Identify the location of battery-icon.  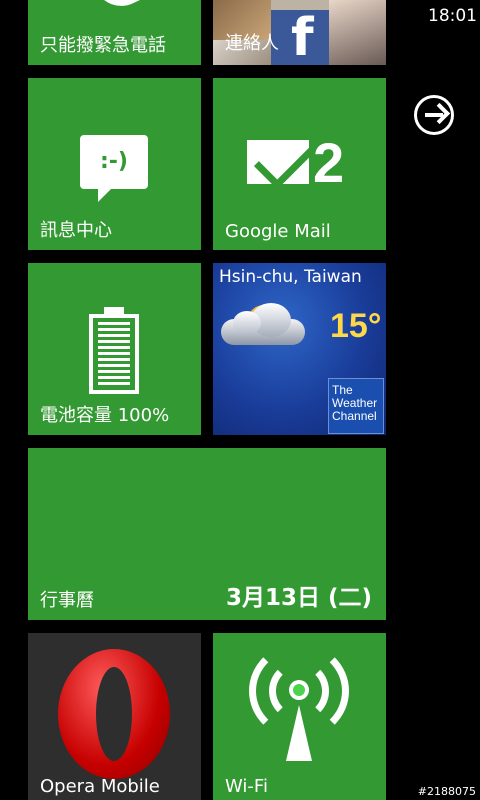
(114, 354).